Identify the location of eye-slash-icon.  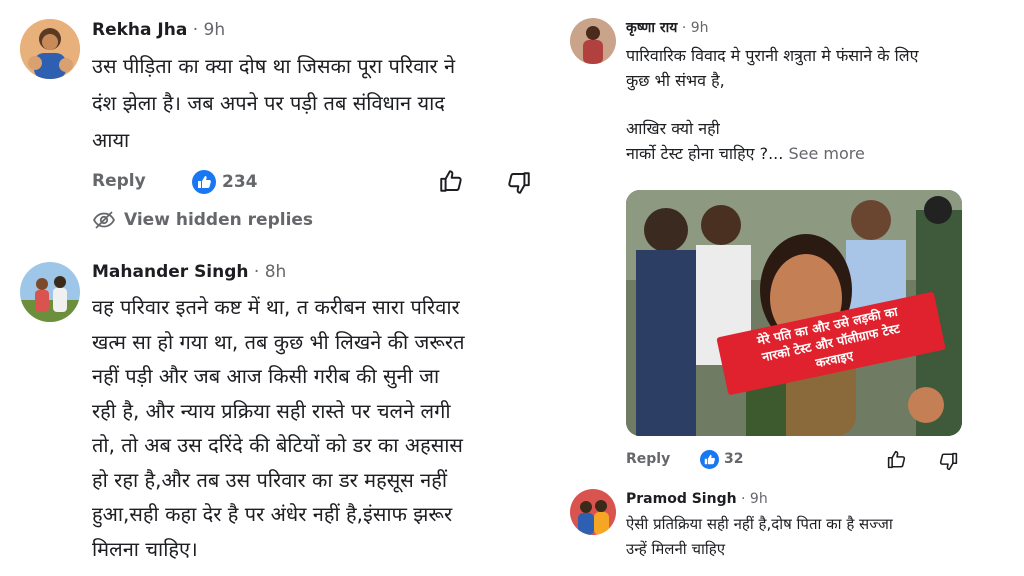
(104, 220).